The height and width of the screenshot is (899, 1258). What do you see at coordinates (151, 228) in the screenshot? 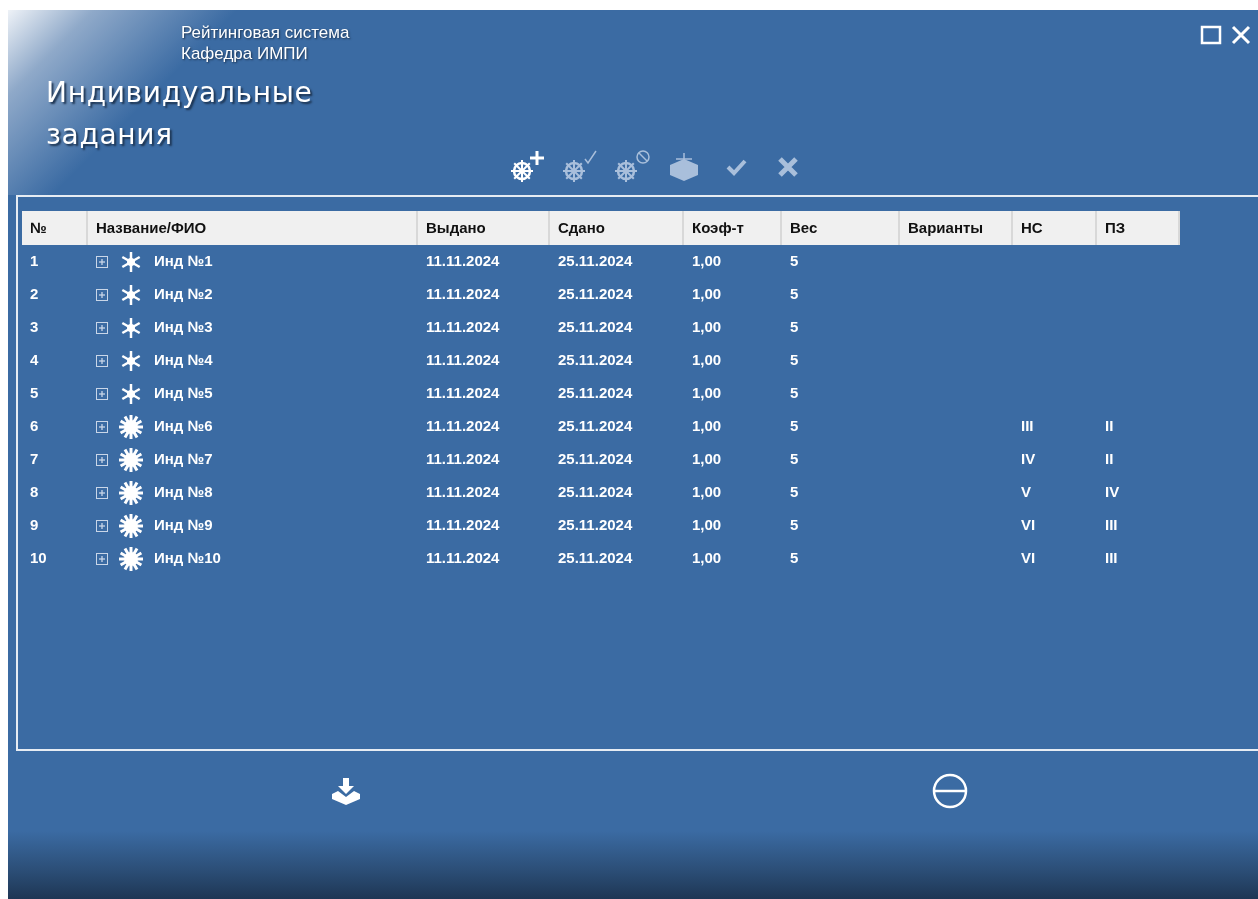
I see `column-header: Название/ФИО` at bounding box center [151, 228].